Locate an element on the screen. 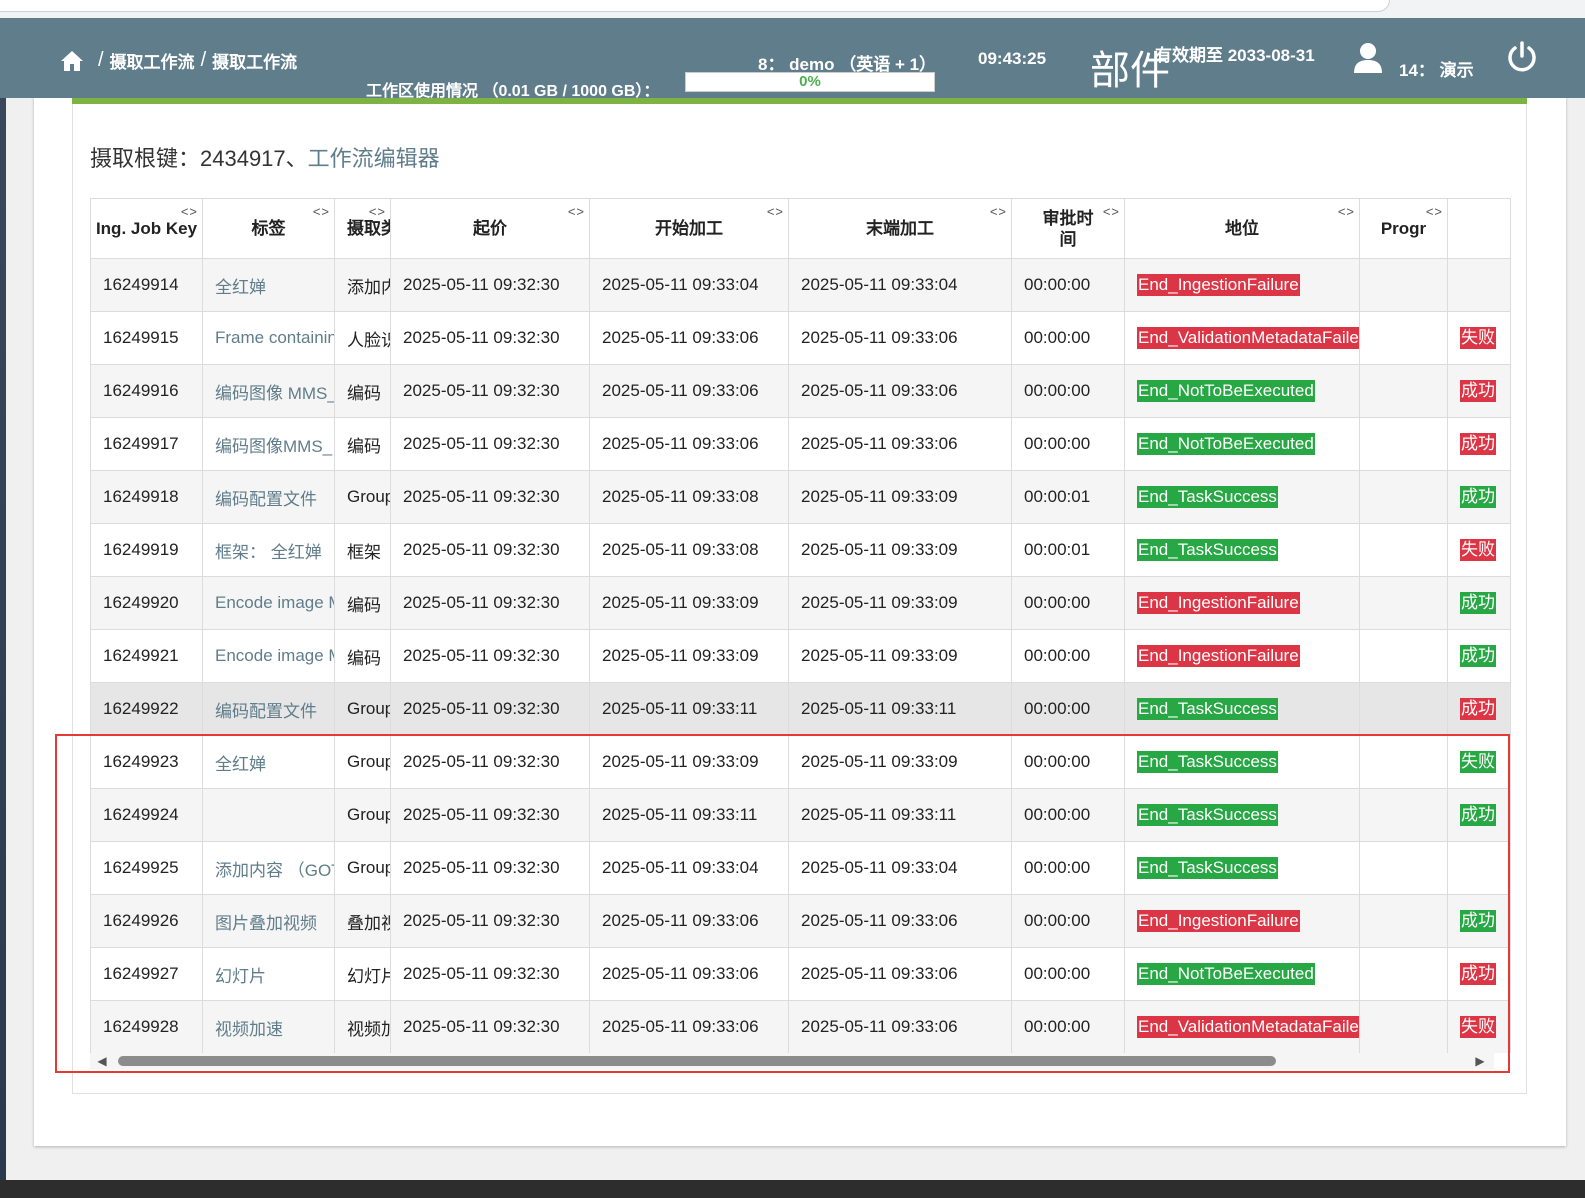 The width and height of the screenshot is (1585, 1198). cell-label: 添加内容 （GOT is located at coordinates (268, 868).